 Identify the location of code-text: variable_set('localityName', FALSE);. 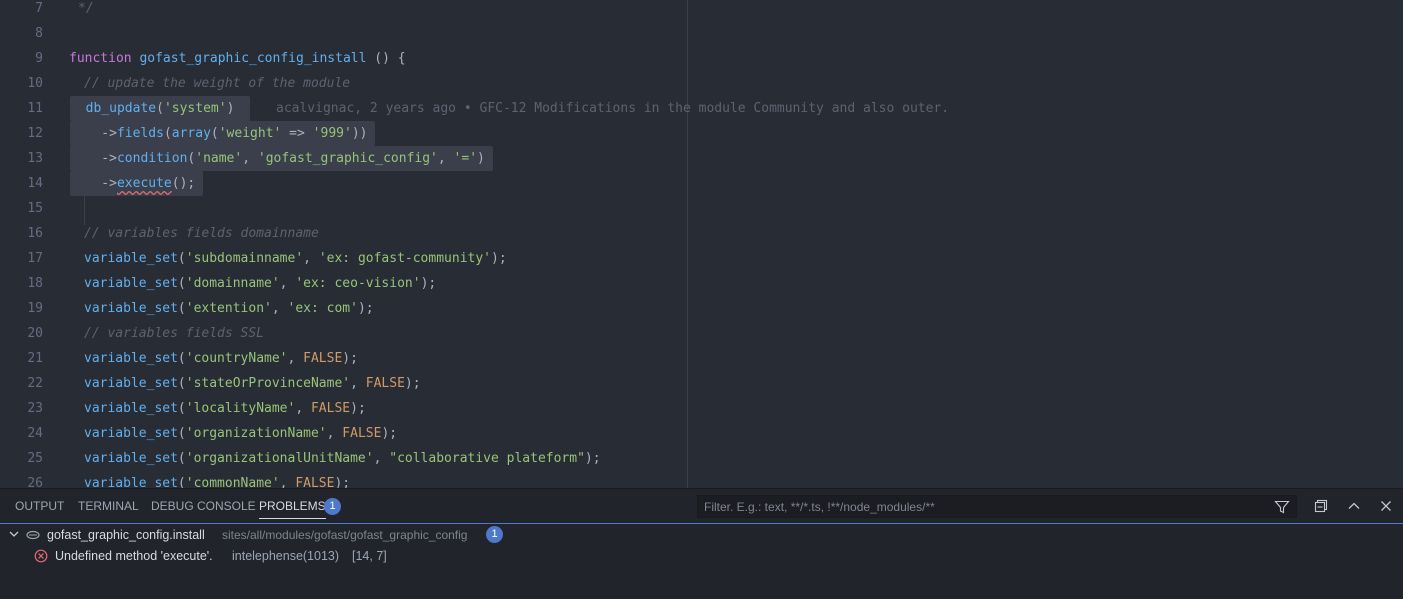
(225, 408).